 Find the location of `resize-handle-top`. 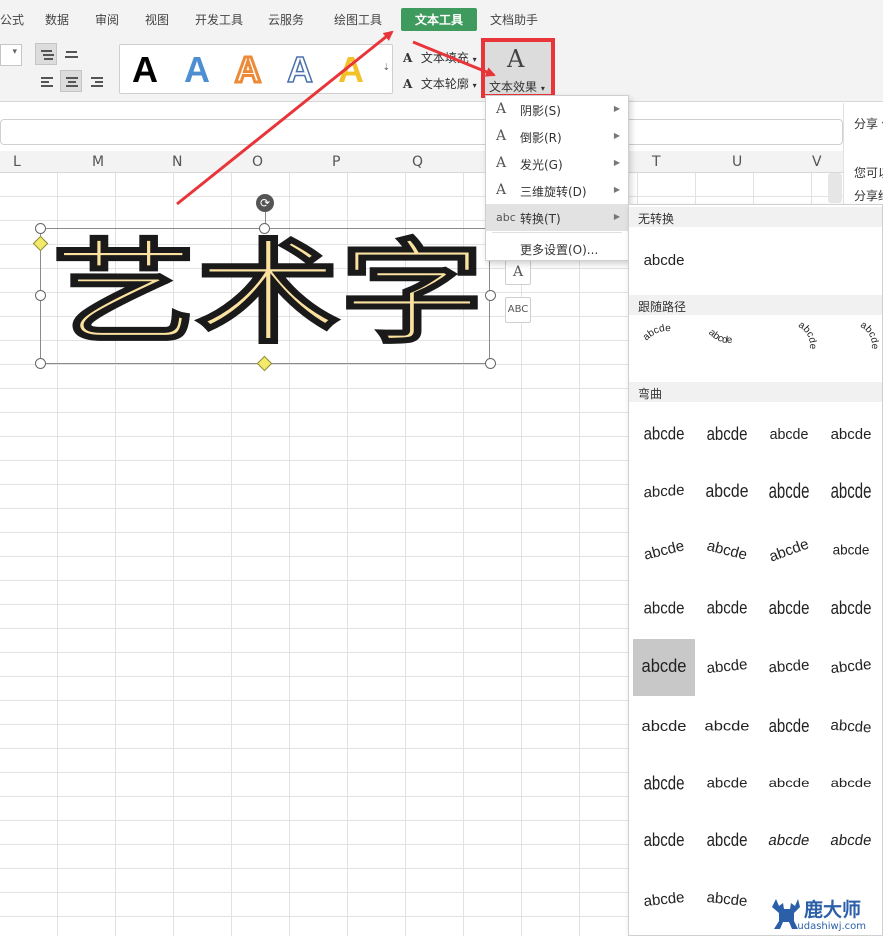

resize-handle-top is located at coordinates (264, 228).